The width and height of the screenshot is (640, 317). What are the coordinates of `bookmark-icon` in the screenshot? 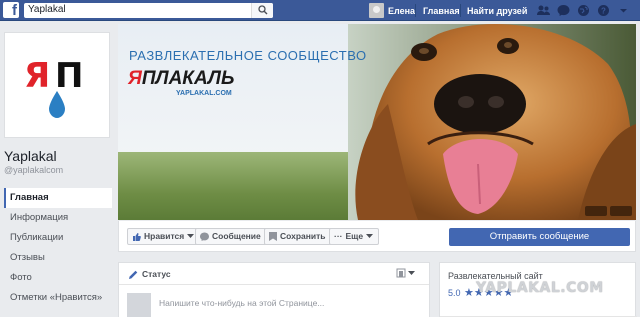 It's located at (273, 236).